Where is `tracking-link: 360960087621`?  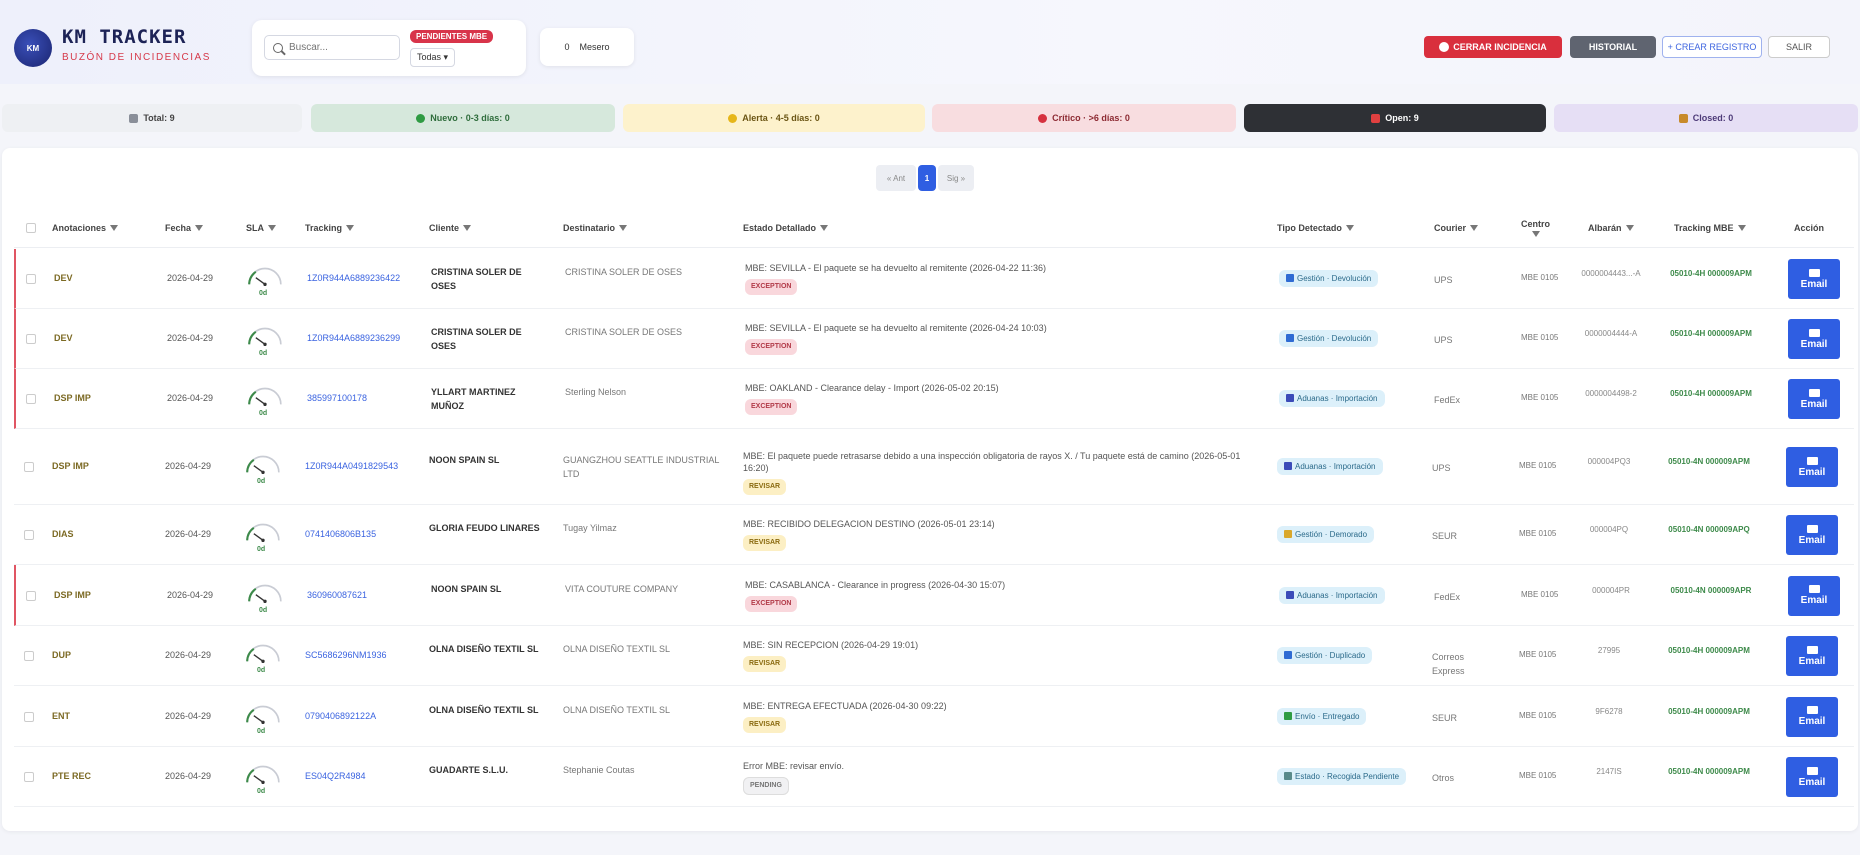
tracking-link: 360960087621 is located at coordinates (337, 595).